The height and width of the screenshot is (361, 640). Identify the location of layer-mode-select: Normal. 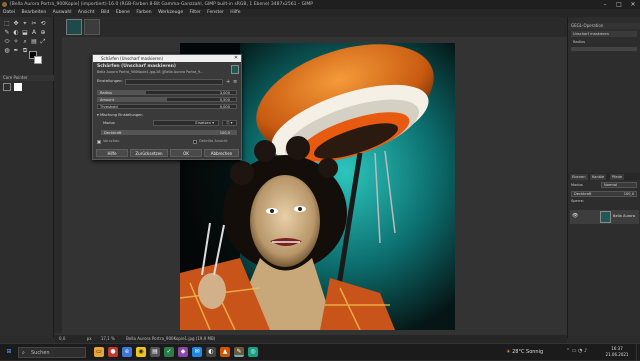
(619, 185).